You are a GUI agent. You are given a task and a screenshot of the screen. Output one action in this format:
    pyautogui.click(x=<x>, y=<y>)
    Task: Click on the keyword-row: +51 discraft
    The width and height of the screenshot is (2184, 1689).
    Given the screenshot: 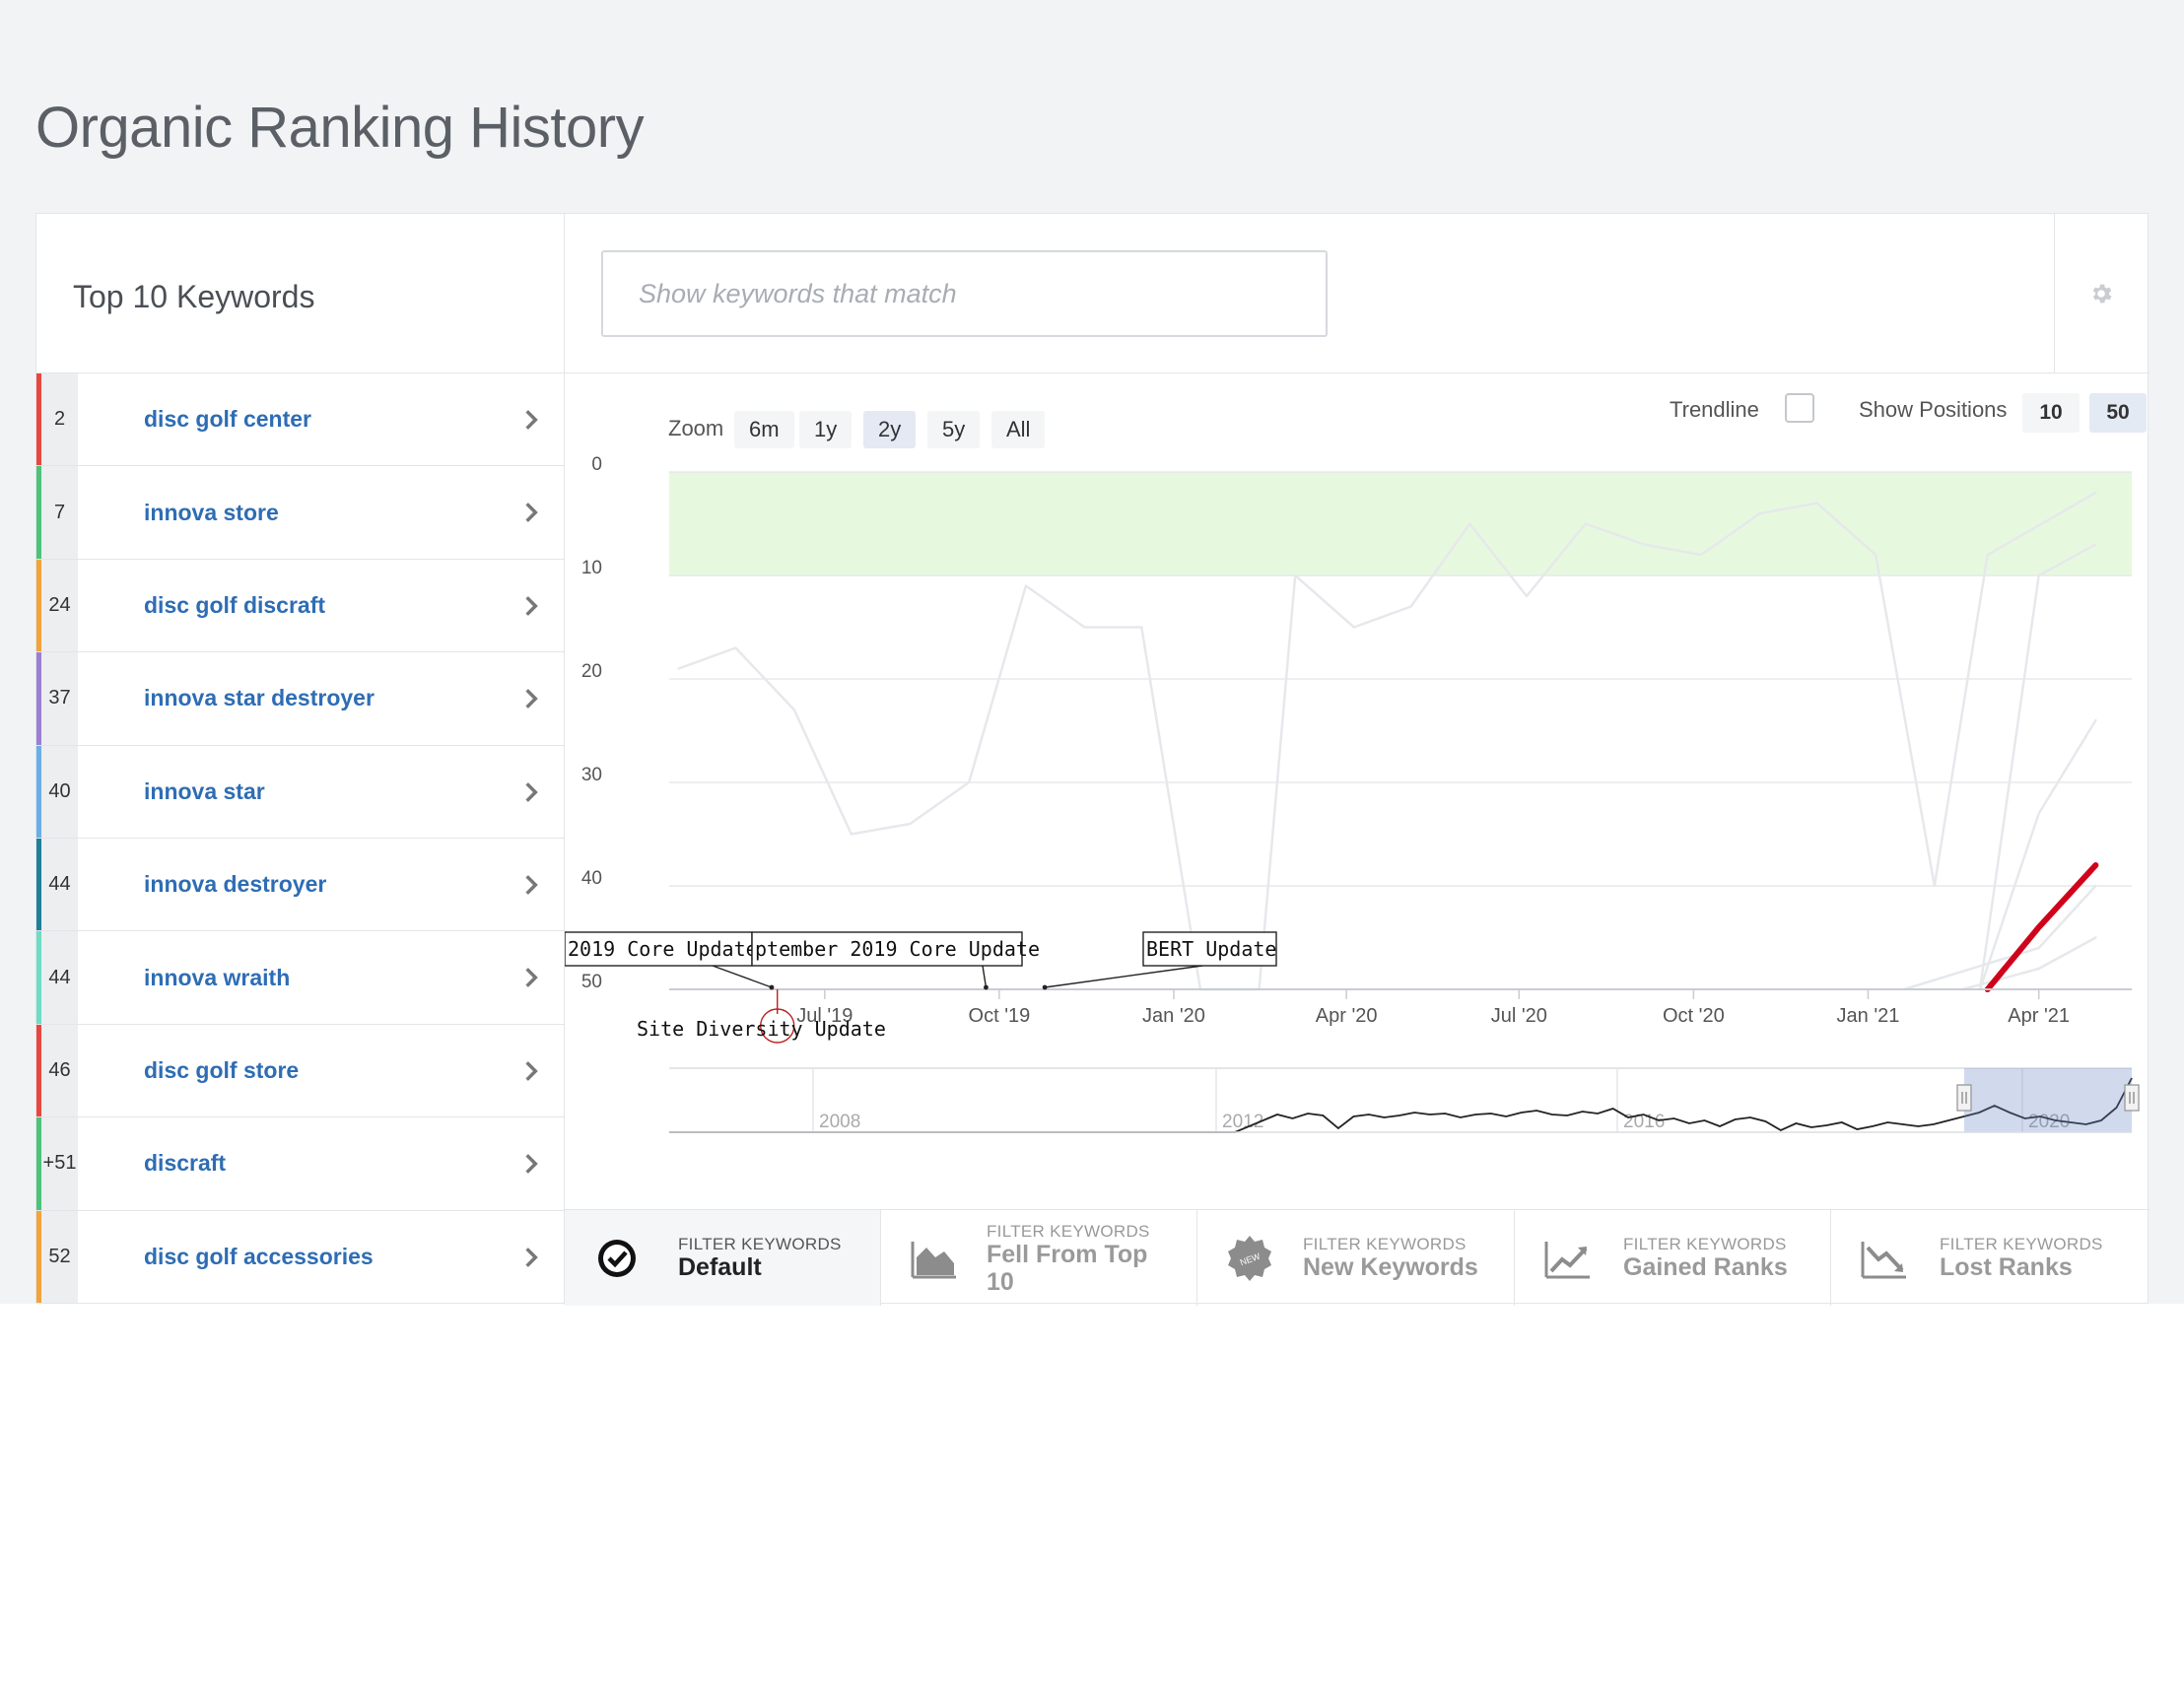 What is the action you would take?
    pyautogui.click(x=300, y=1164)
    